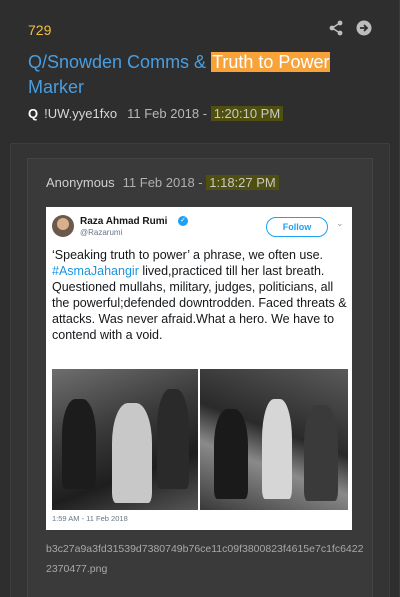  I want to click on reply-date: 11 Feb 2018 -, so click(164, 182).